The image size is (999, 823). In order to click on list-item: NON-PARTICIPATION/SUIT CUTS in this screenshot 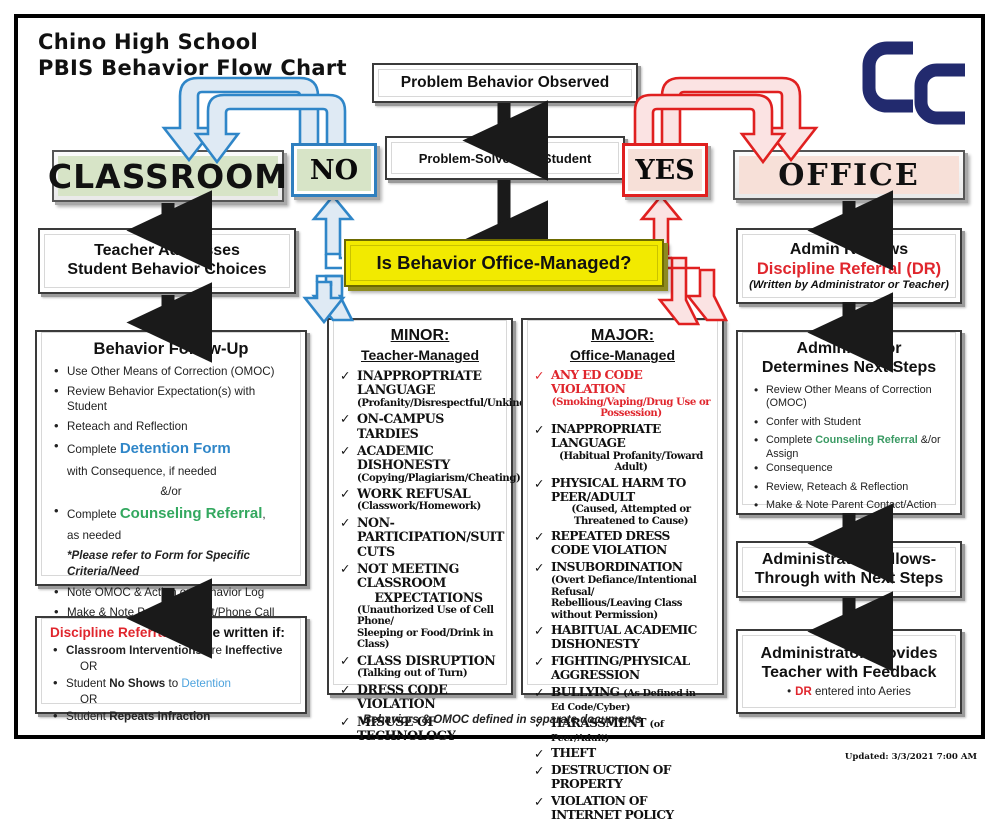, I will do `click(422, 537)`.